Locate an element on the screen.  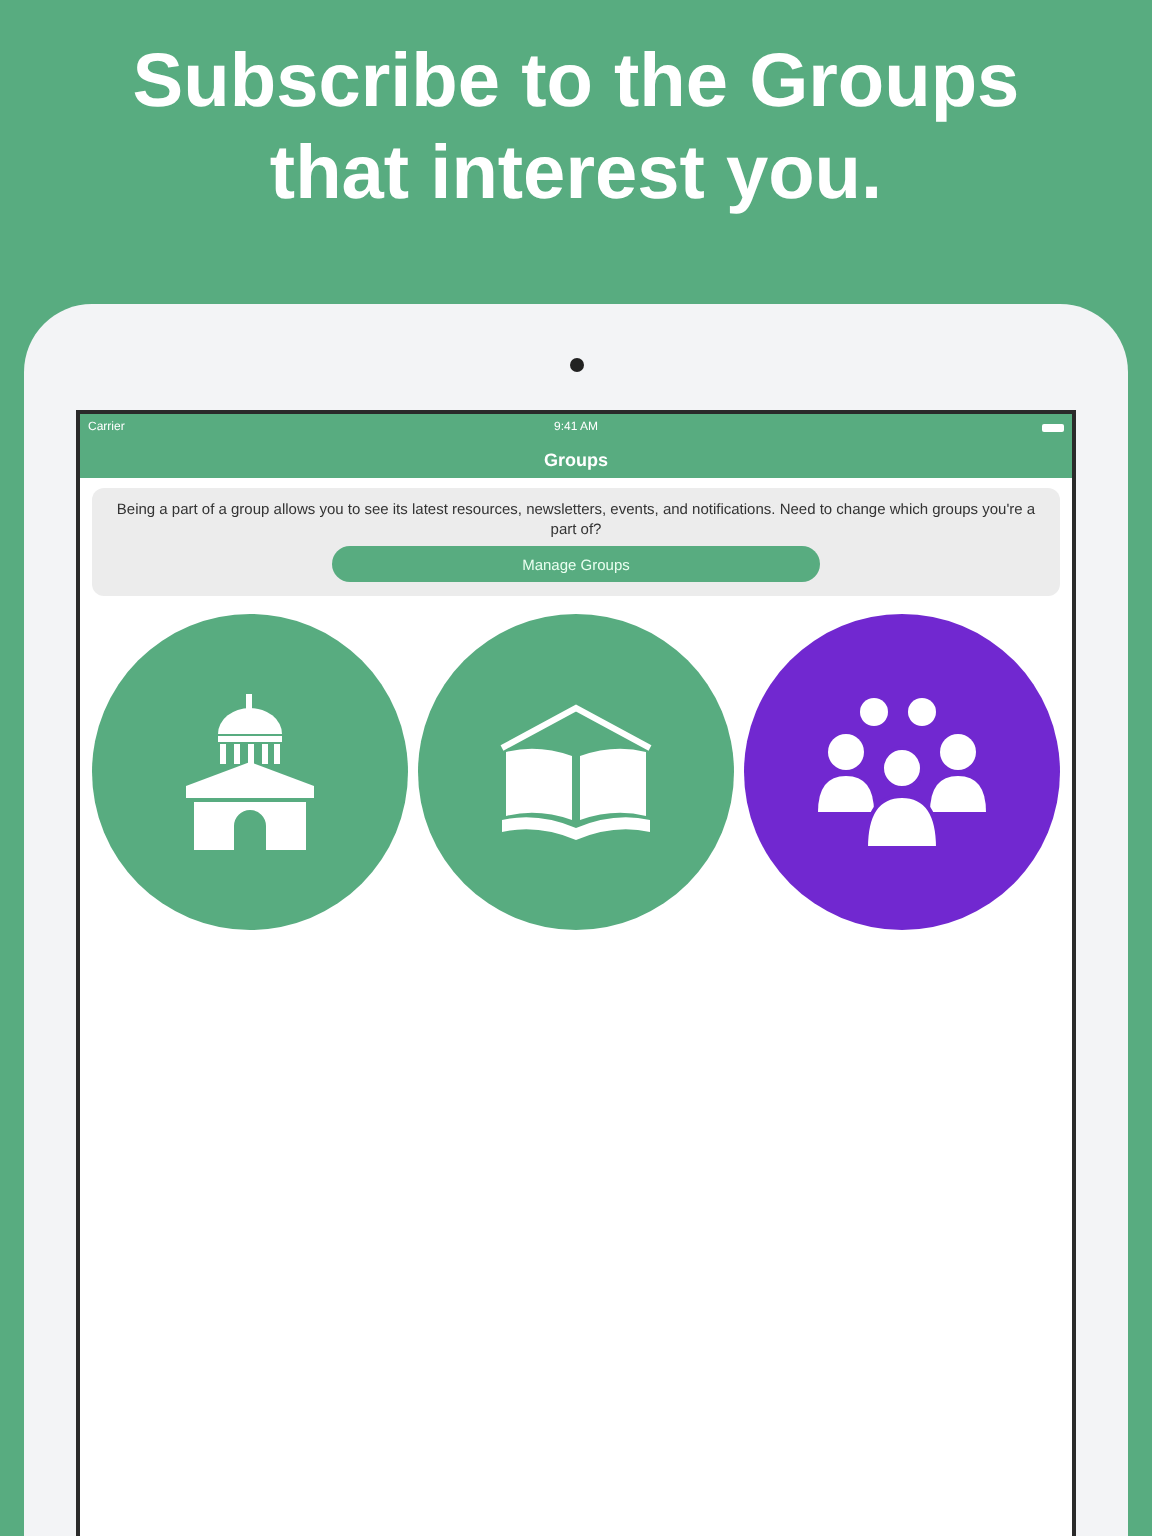
nav-title: Groups is located at coordinates (575, 459).